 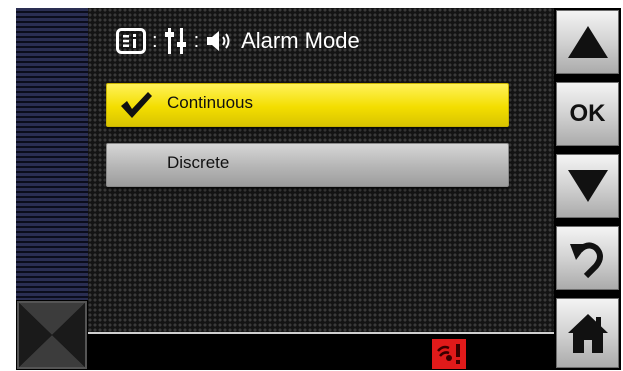 I want to click on status-bar, so click(x=321, y=351).